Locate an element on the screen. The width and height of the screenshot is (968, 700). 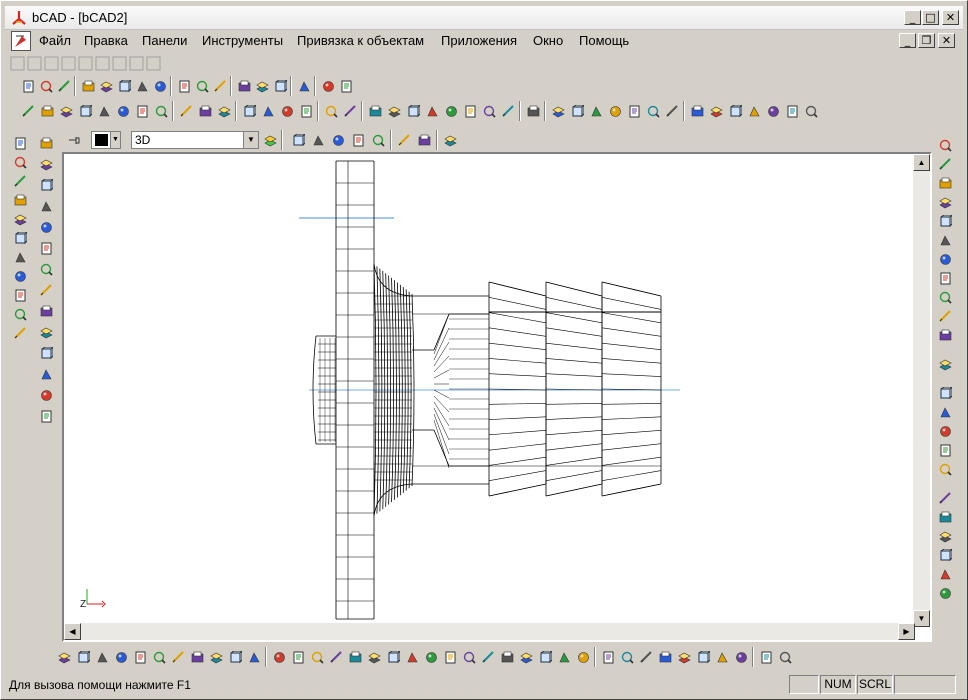
solid-i-icon is located at coordinates (583, 657).